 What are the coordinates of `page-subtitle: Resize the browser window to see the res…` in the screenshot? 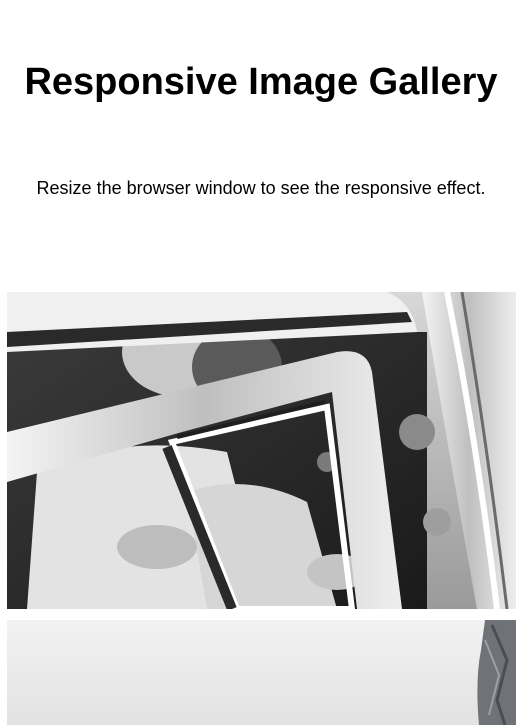 It's located at (261, 188).